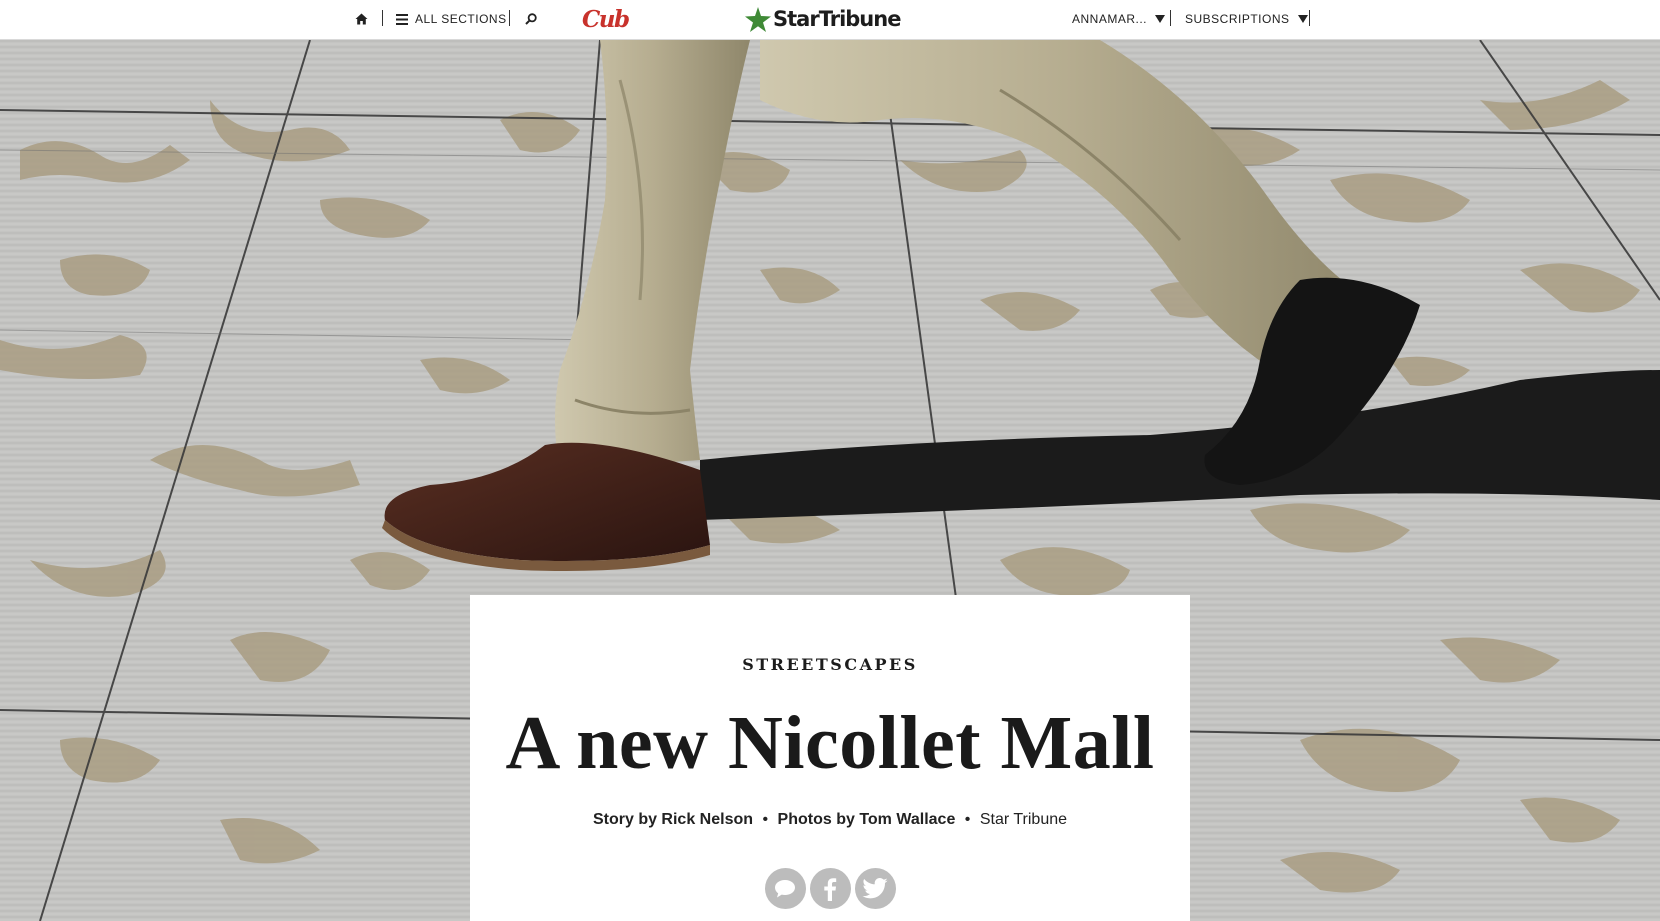  I want to click on all-sections-label: ALL SECTIONS, so click(461, 19).